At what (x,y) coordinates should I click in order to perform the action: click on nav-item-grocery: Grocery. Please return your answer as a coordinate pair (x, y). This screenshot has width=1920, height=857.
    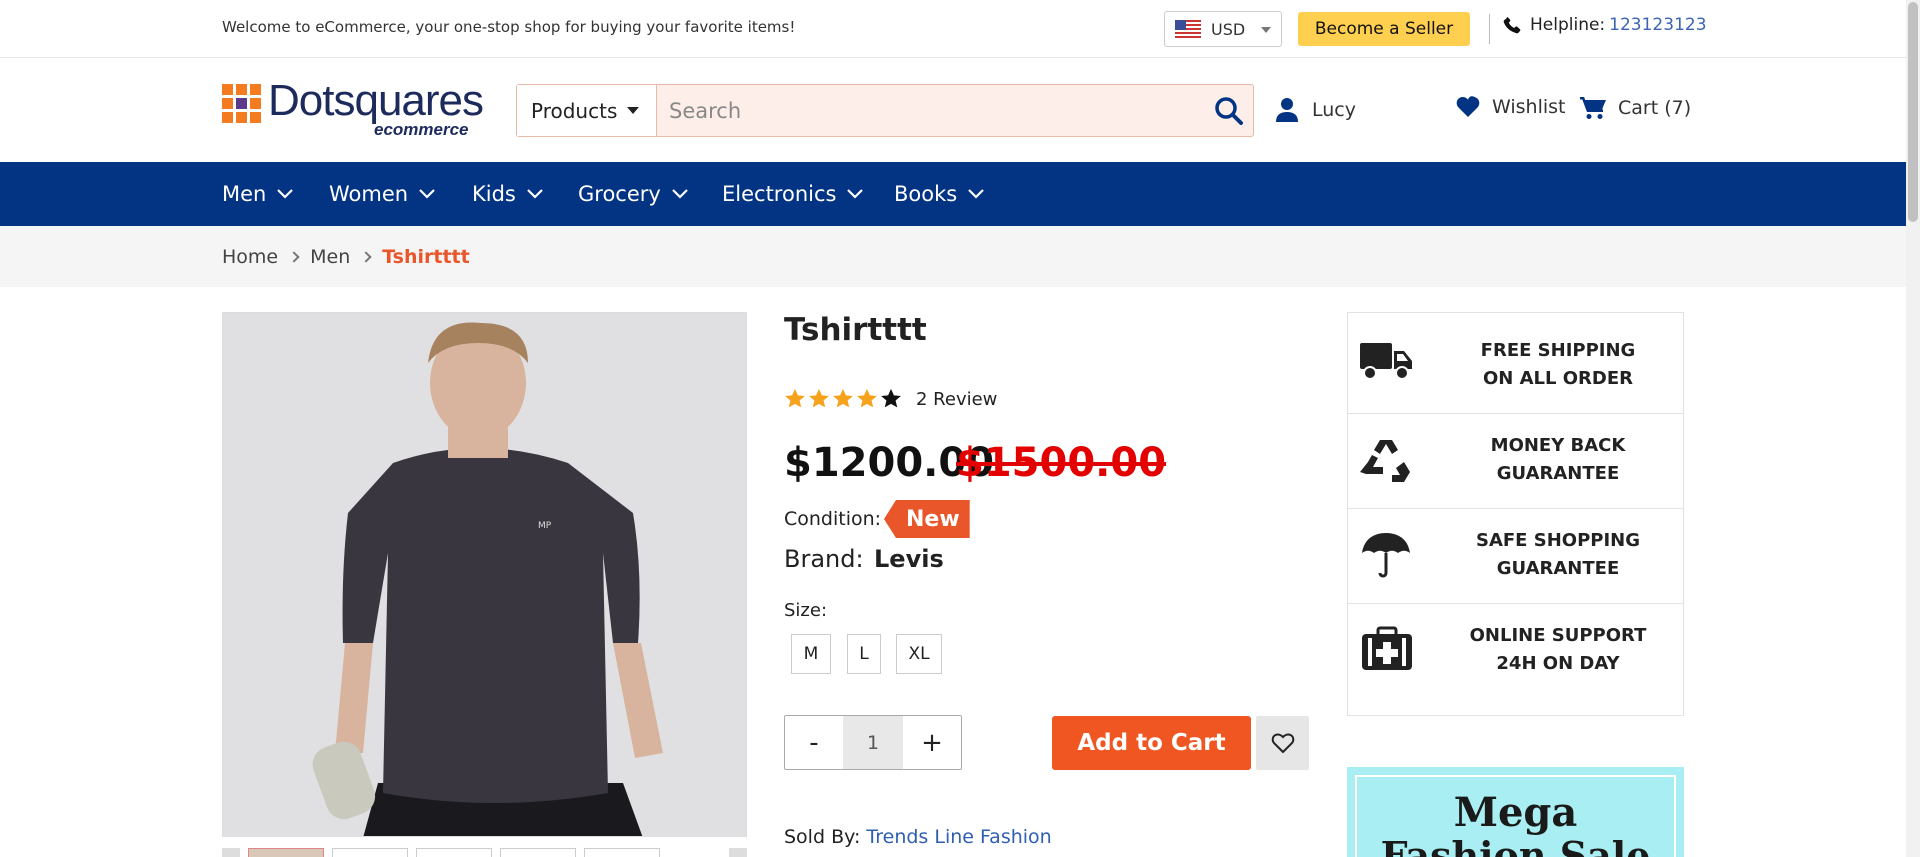
    Looking at the image, I should click on (633, 194).